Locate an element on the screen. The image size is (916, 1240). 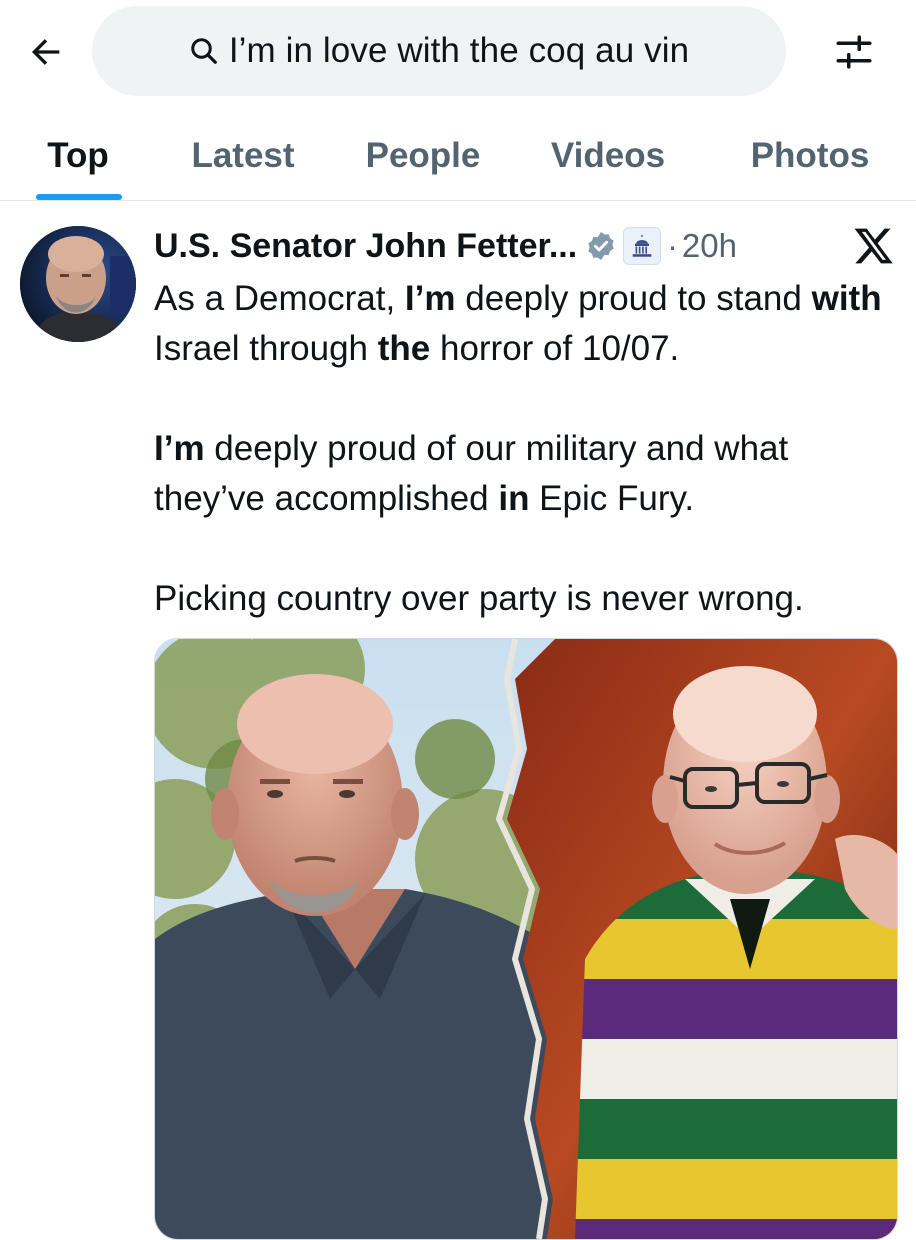
tab-top: Top is located at coordinates (78, 156).